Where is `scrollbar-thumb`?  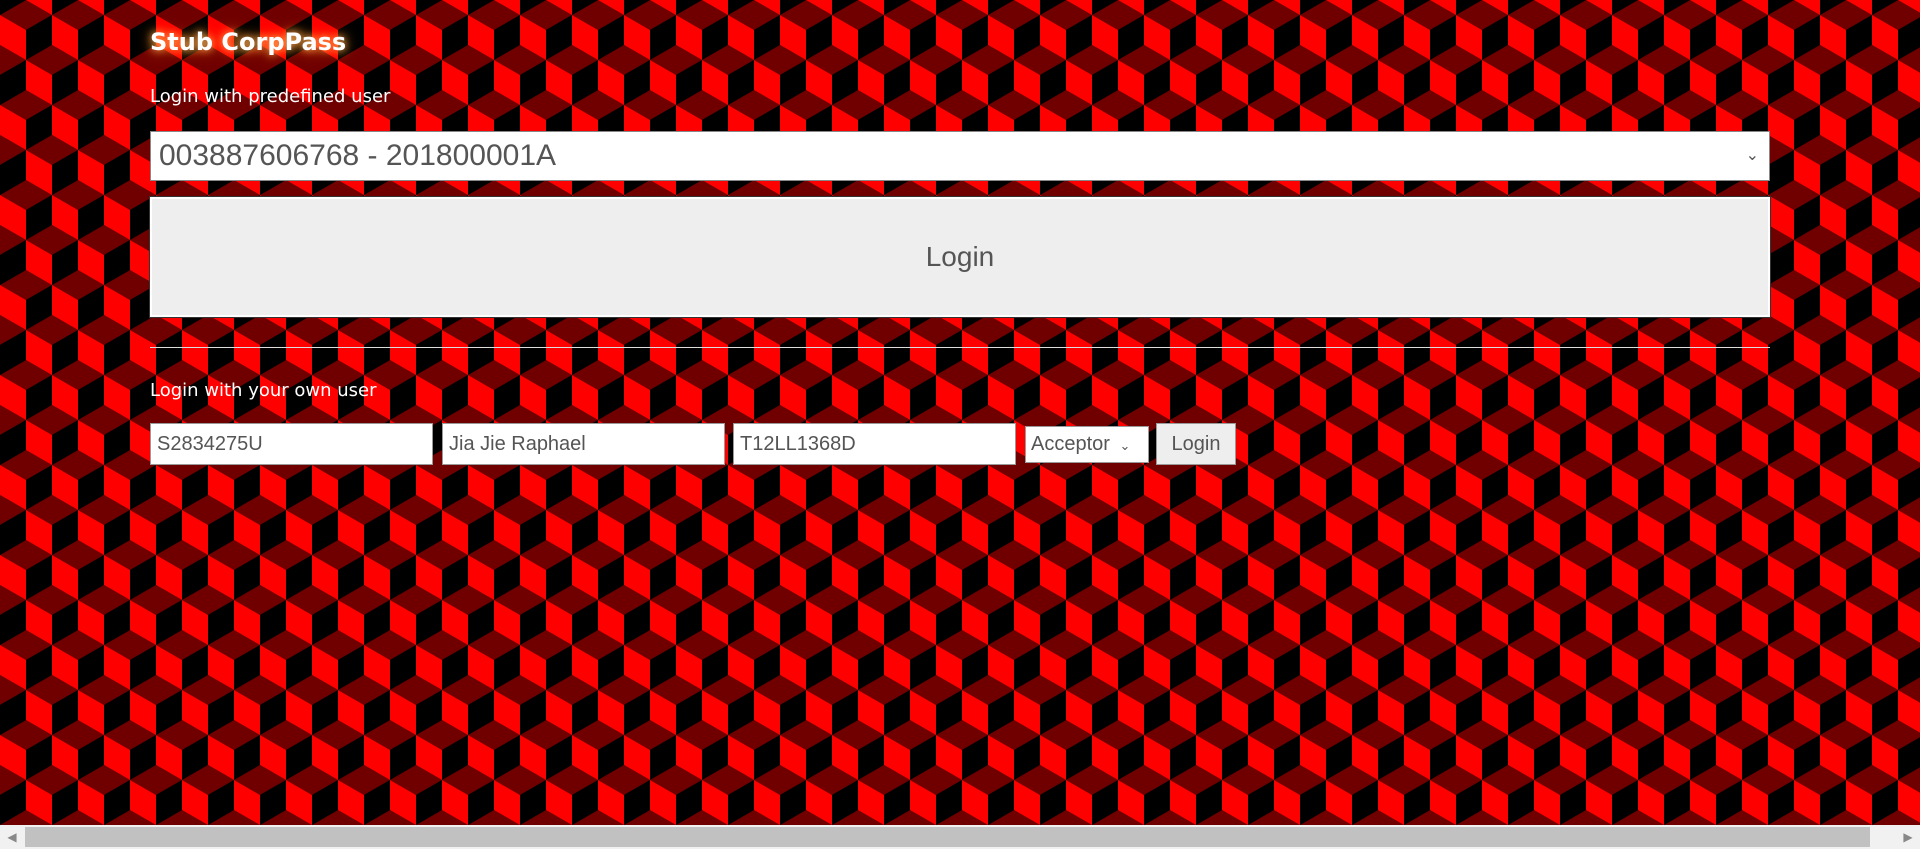 scrollbar-thumb is located at coordinates (947, 837).